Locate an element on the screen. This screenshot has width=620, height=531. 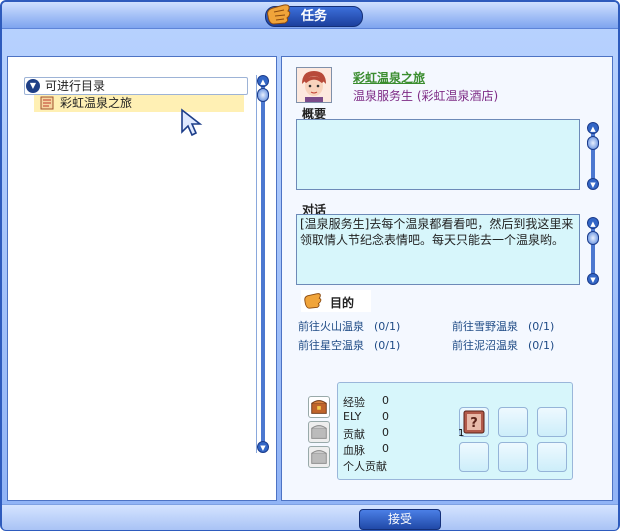
reward-slot: ? 1 is located at coordinates (473, 423).